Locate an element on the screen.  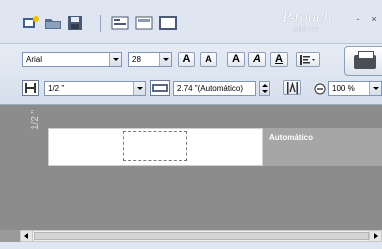
font-size-select: 28 is located at coordinates (150, 59).